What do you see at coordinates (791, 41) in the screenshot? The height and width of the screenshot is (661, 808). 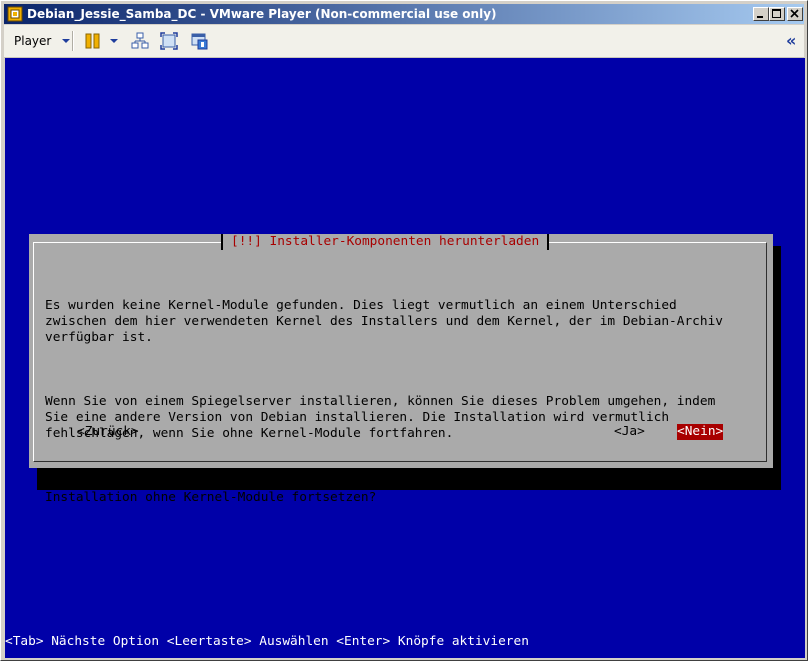 I see `collapse-toolbar-button: «` at bounding box center [791, 41].